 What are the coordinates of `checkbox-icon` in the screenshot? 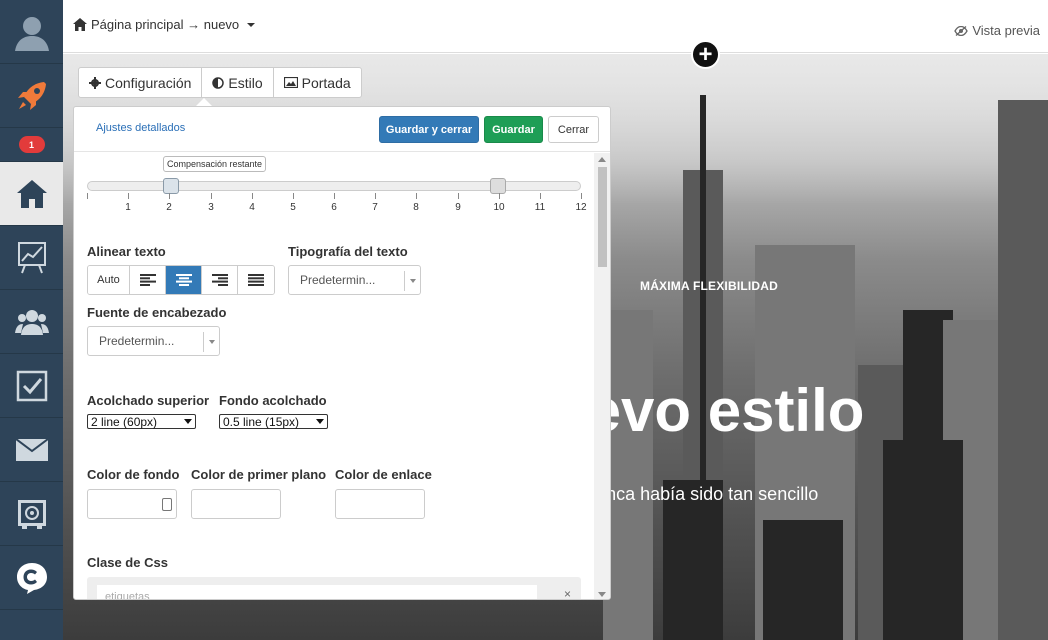 It's located at (31, 385).